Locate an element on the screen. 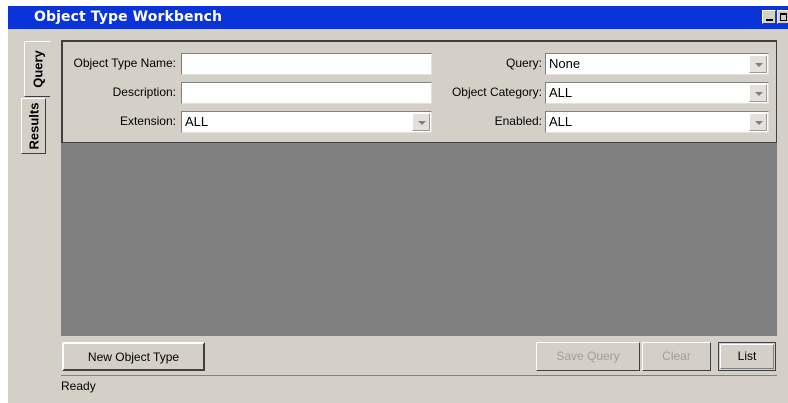 This screenshot has height=403, width=788. minimize-icon is located at coordinates (769, 20).